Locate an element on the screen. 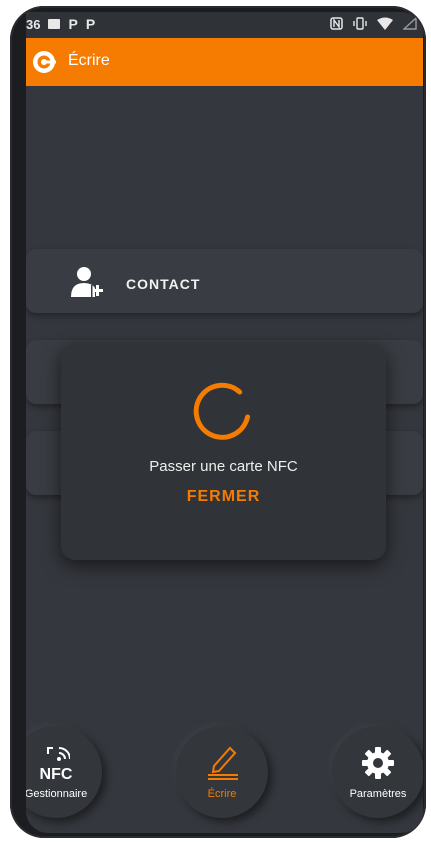  nav-parametres-button: Paramètres is located at coordinates (377, 772).